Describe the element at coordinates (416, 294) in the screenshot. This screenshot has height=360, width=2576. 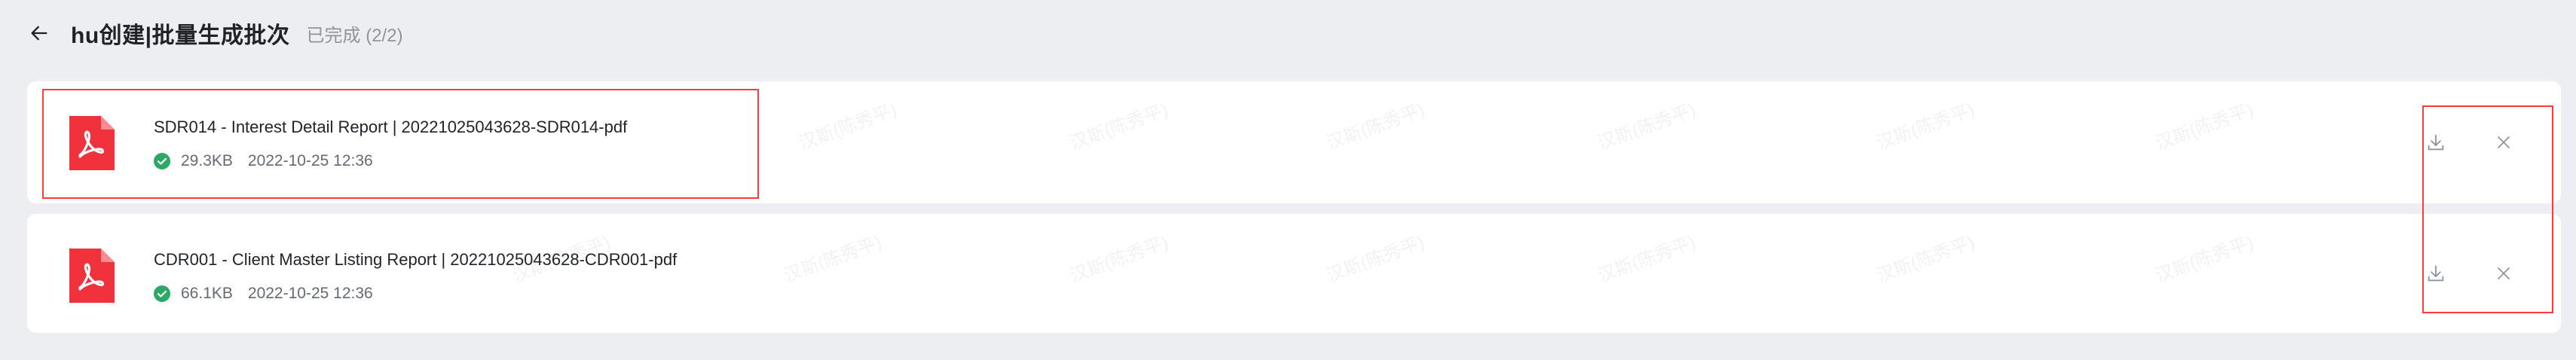
I see `file-meta: 66.1KB 2022-10-25 12:36` at that location.